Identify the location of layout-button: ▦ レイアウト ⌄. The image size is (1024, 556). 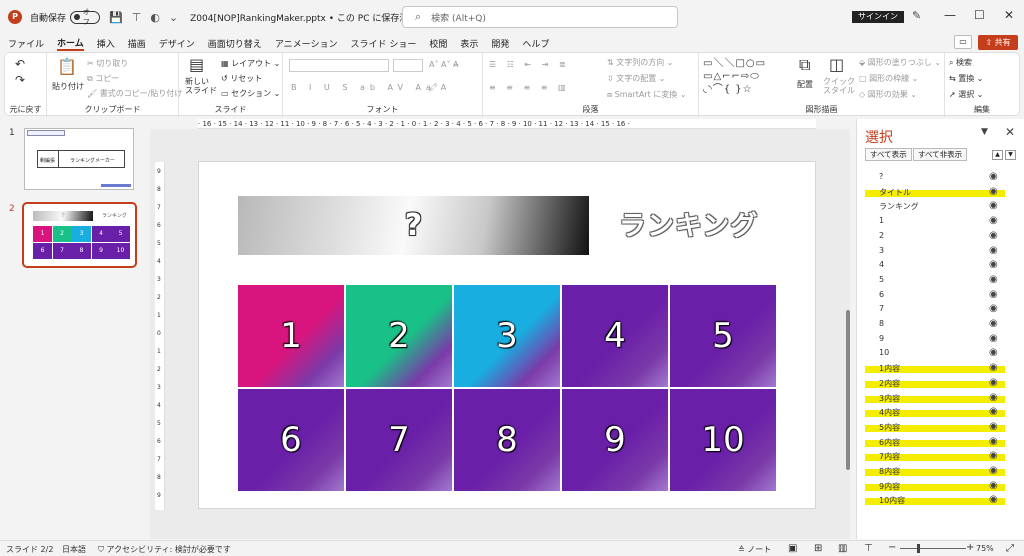
(250, 63).